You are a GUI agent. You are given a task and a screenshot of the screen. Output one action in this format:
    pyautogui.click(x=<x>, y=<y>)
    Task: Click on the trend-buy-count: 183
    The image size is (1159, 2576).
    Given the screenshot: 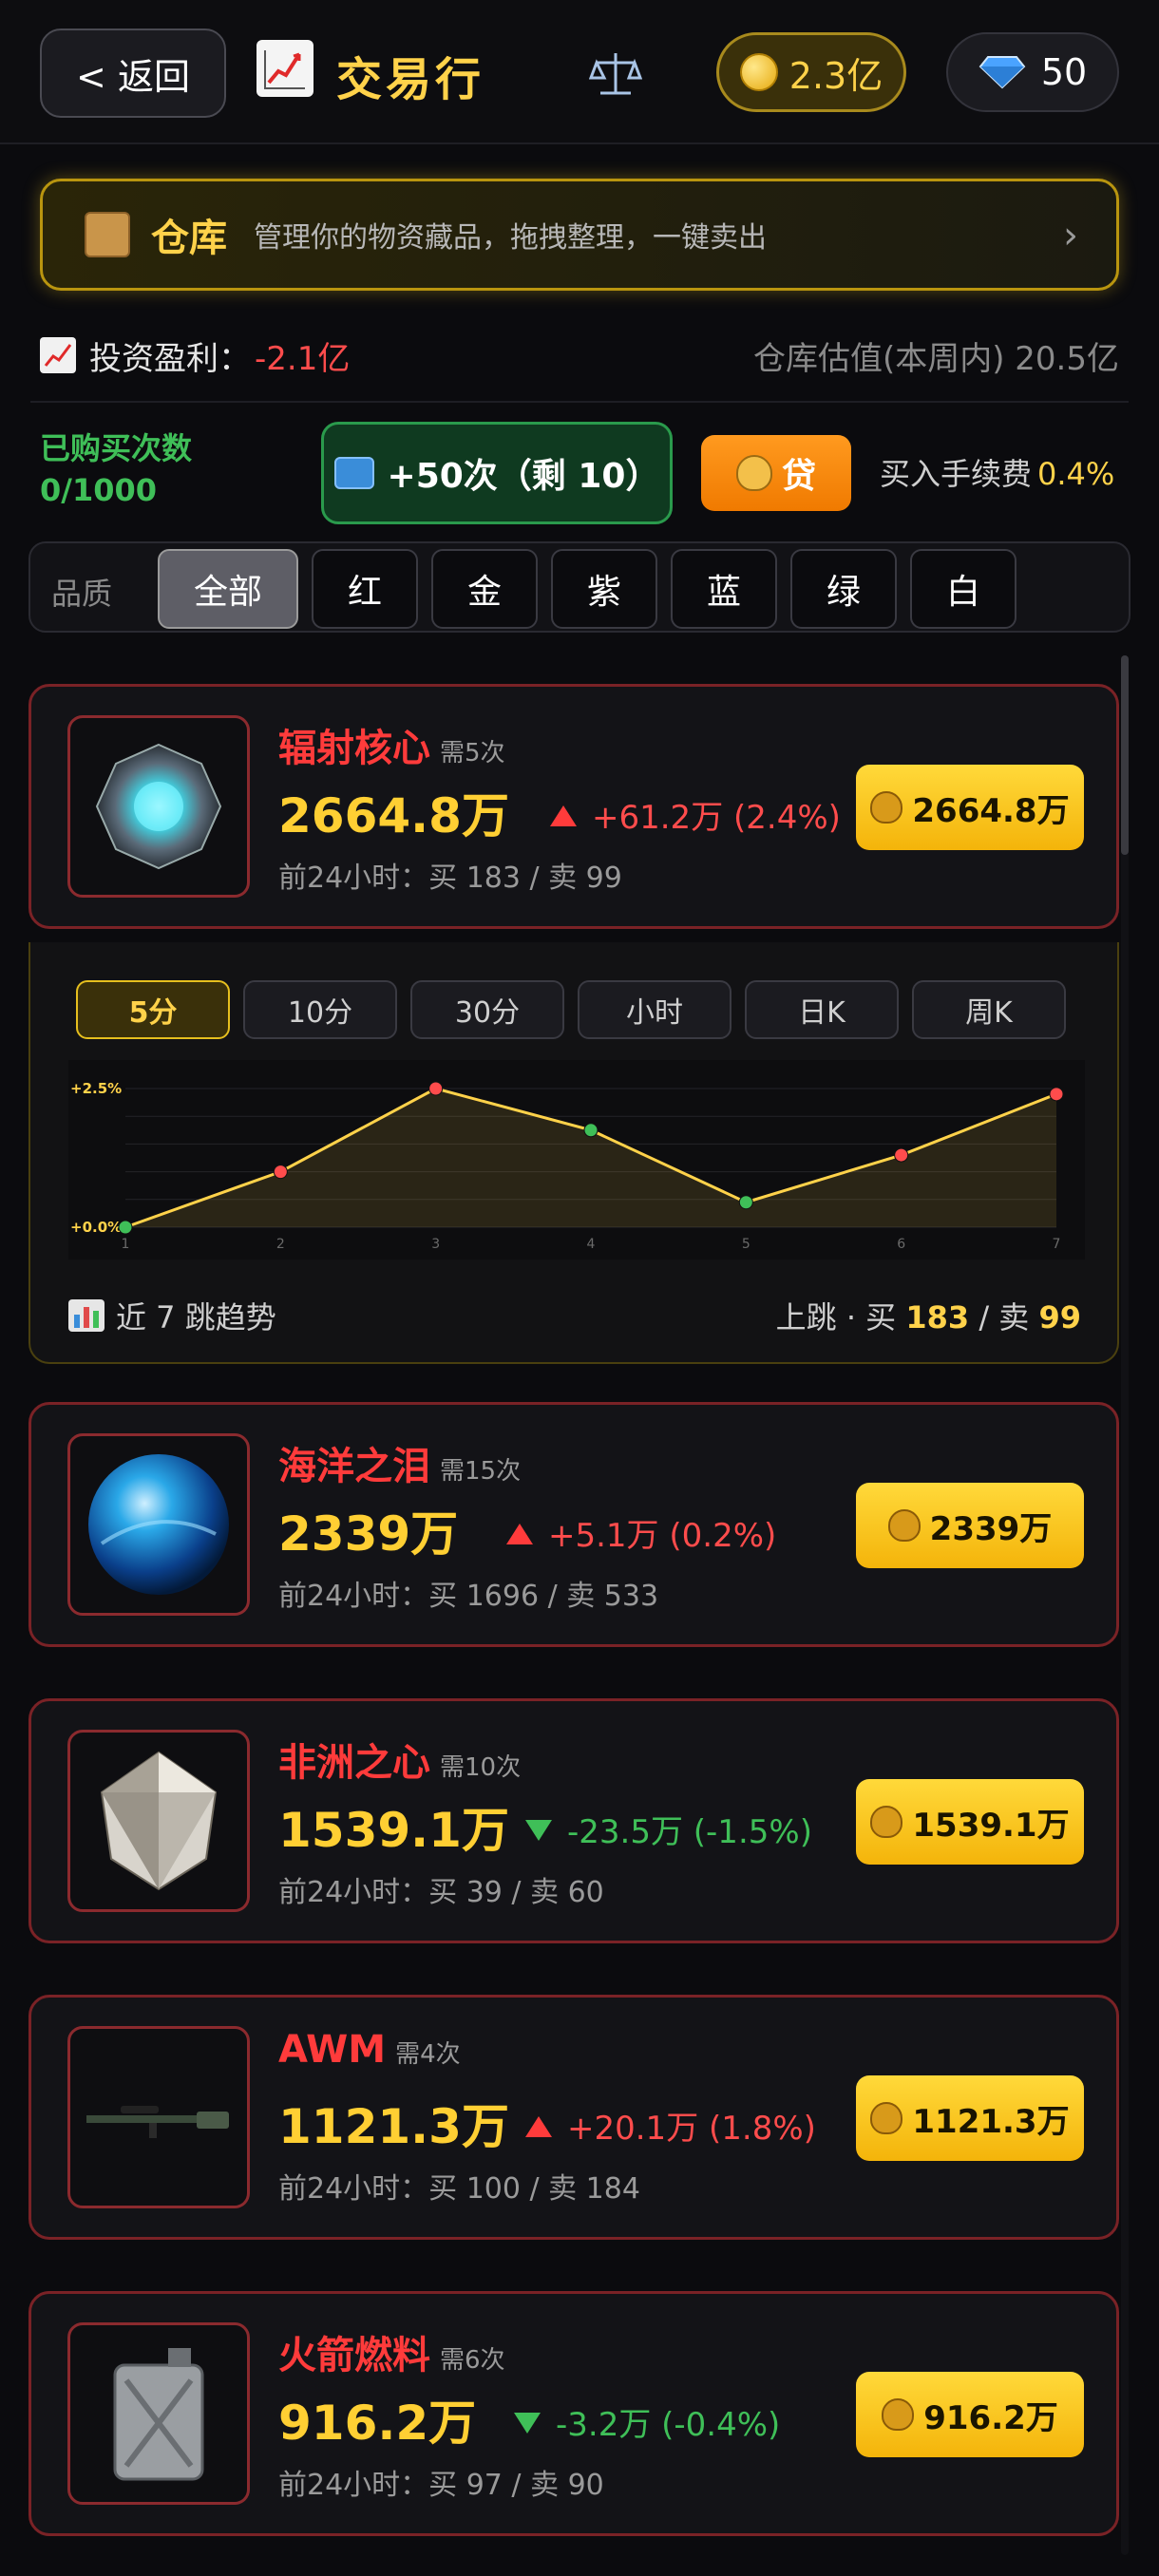 What is the action you would take?
    pyautogui.click(x=937, y=1317)
    